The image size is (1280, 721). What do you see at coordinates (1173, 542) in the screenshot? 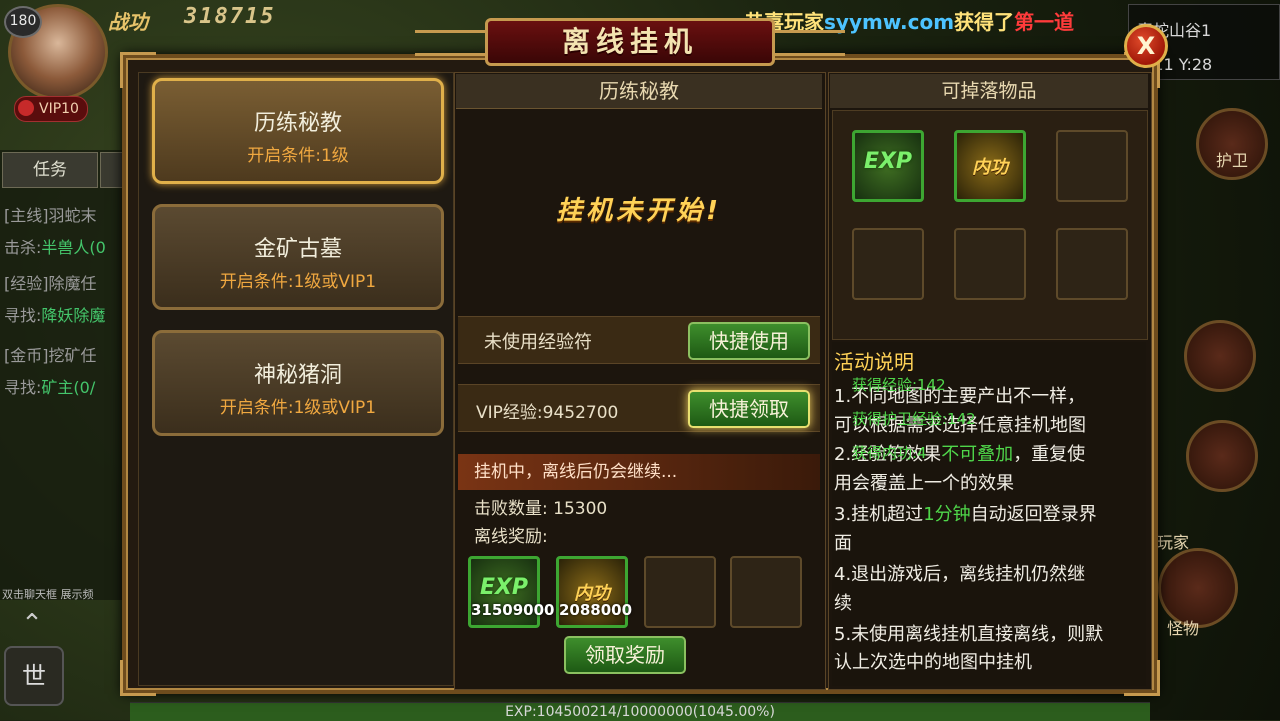
I see `player-label: 玩家` at bounding box center [1173, 542].